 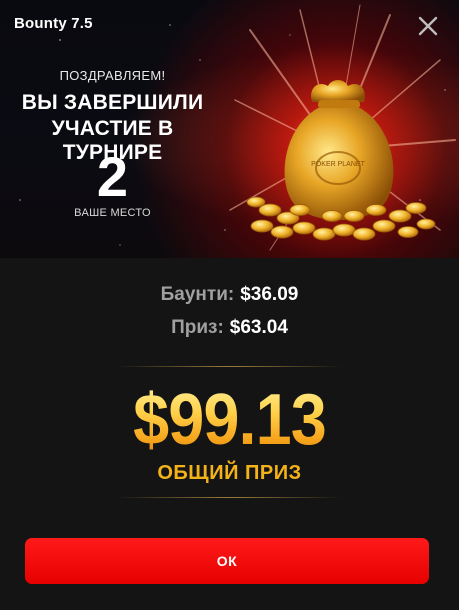 What do you see at coordinates (258, 327) in the screenshot?
I see `prize-value: $63.04` at bounding box center [258, 327].